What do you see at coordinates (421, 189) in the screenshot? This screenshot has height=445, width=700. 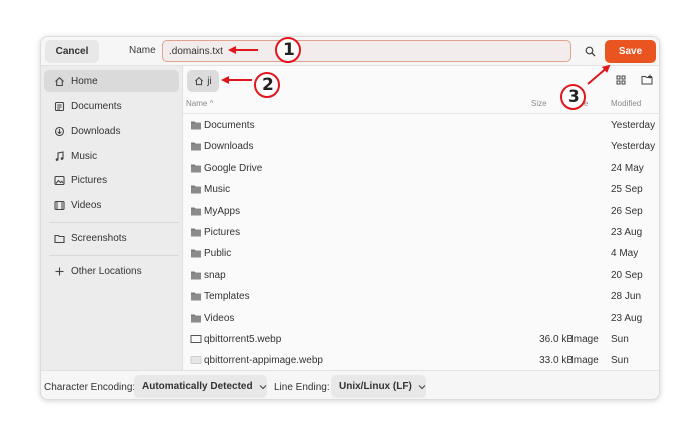 I see `file-row: Music 25 Sep` at bounding box center [421, 189].